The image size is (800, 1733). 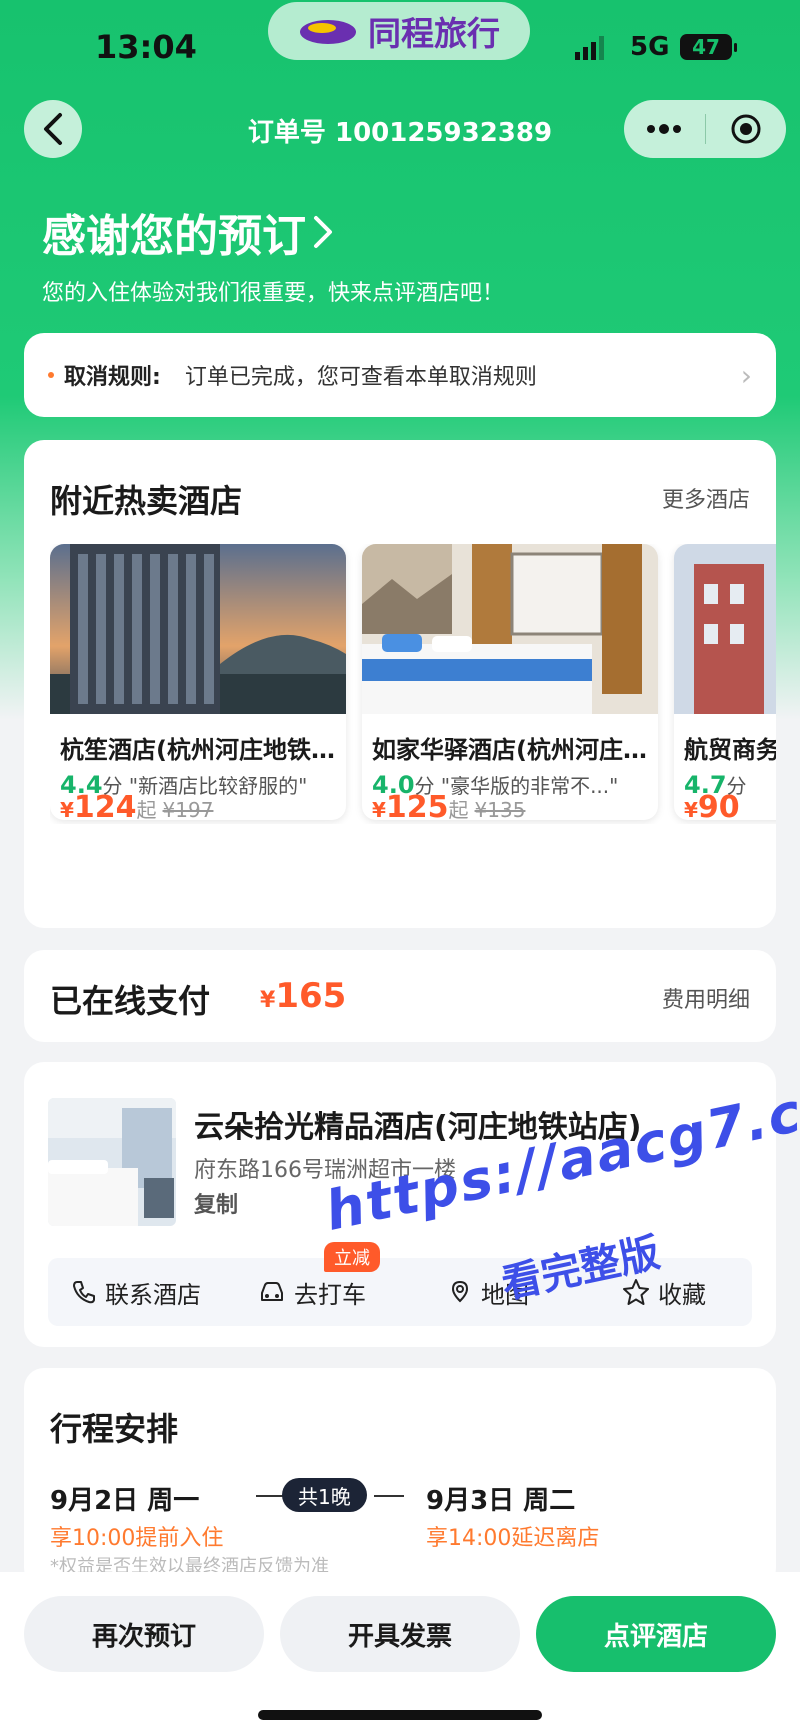 I want to click on more-button, so click(x=664, y=129).